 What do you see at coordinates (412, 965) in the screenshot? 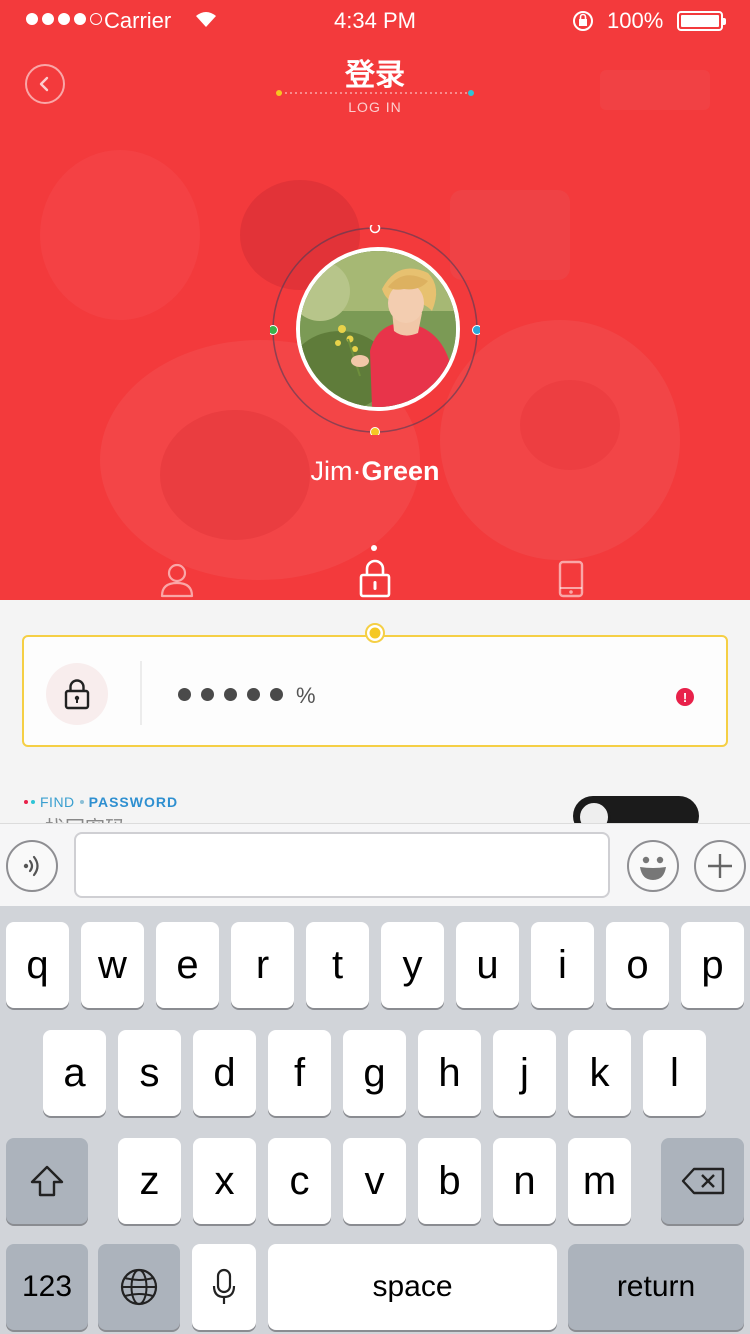
I see `key-y: y` at bounding box center [412, 965].